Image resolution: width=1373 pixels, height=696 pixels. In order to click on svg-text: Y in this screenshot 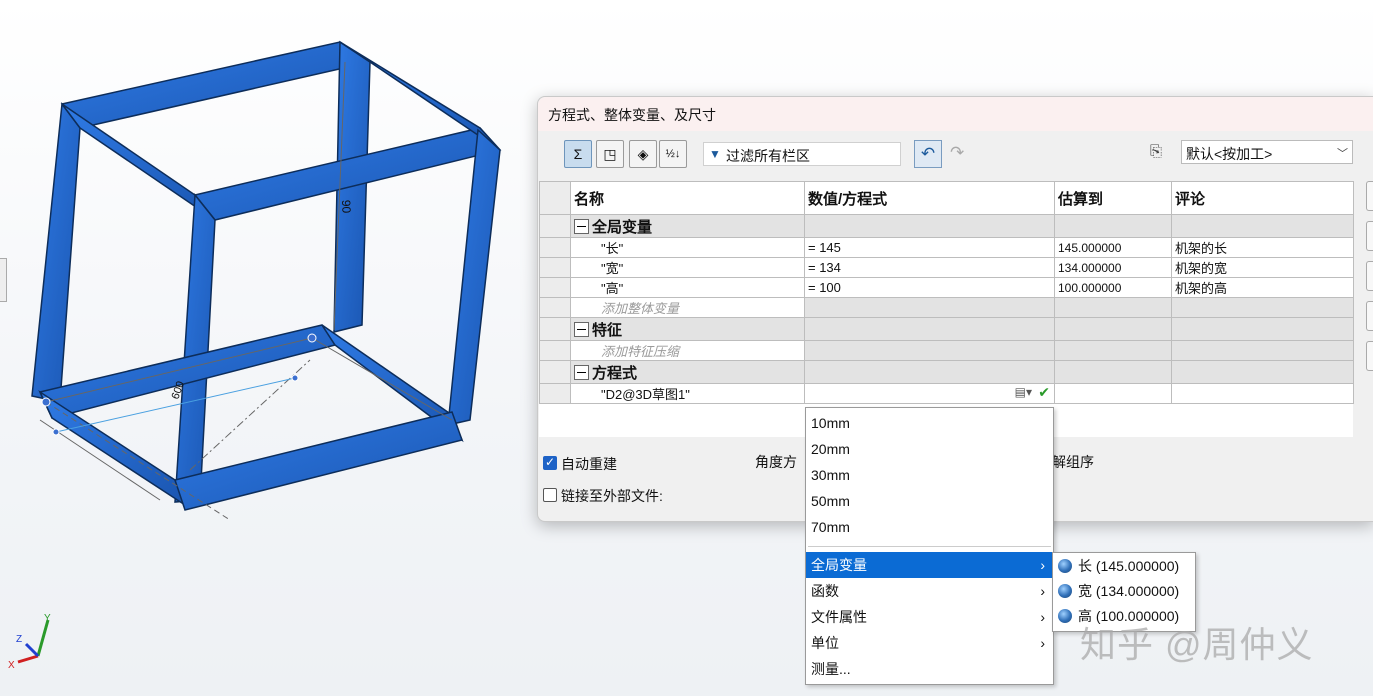, I will do `click(47, 618)`.